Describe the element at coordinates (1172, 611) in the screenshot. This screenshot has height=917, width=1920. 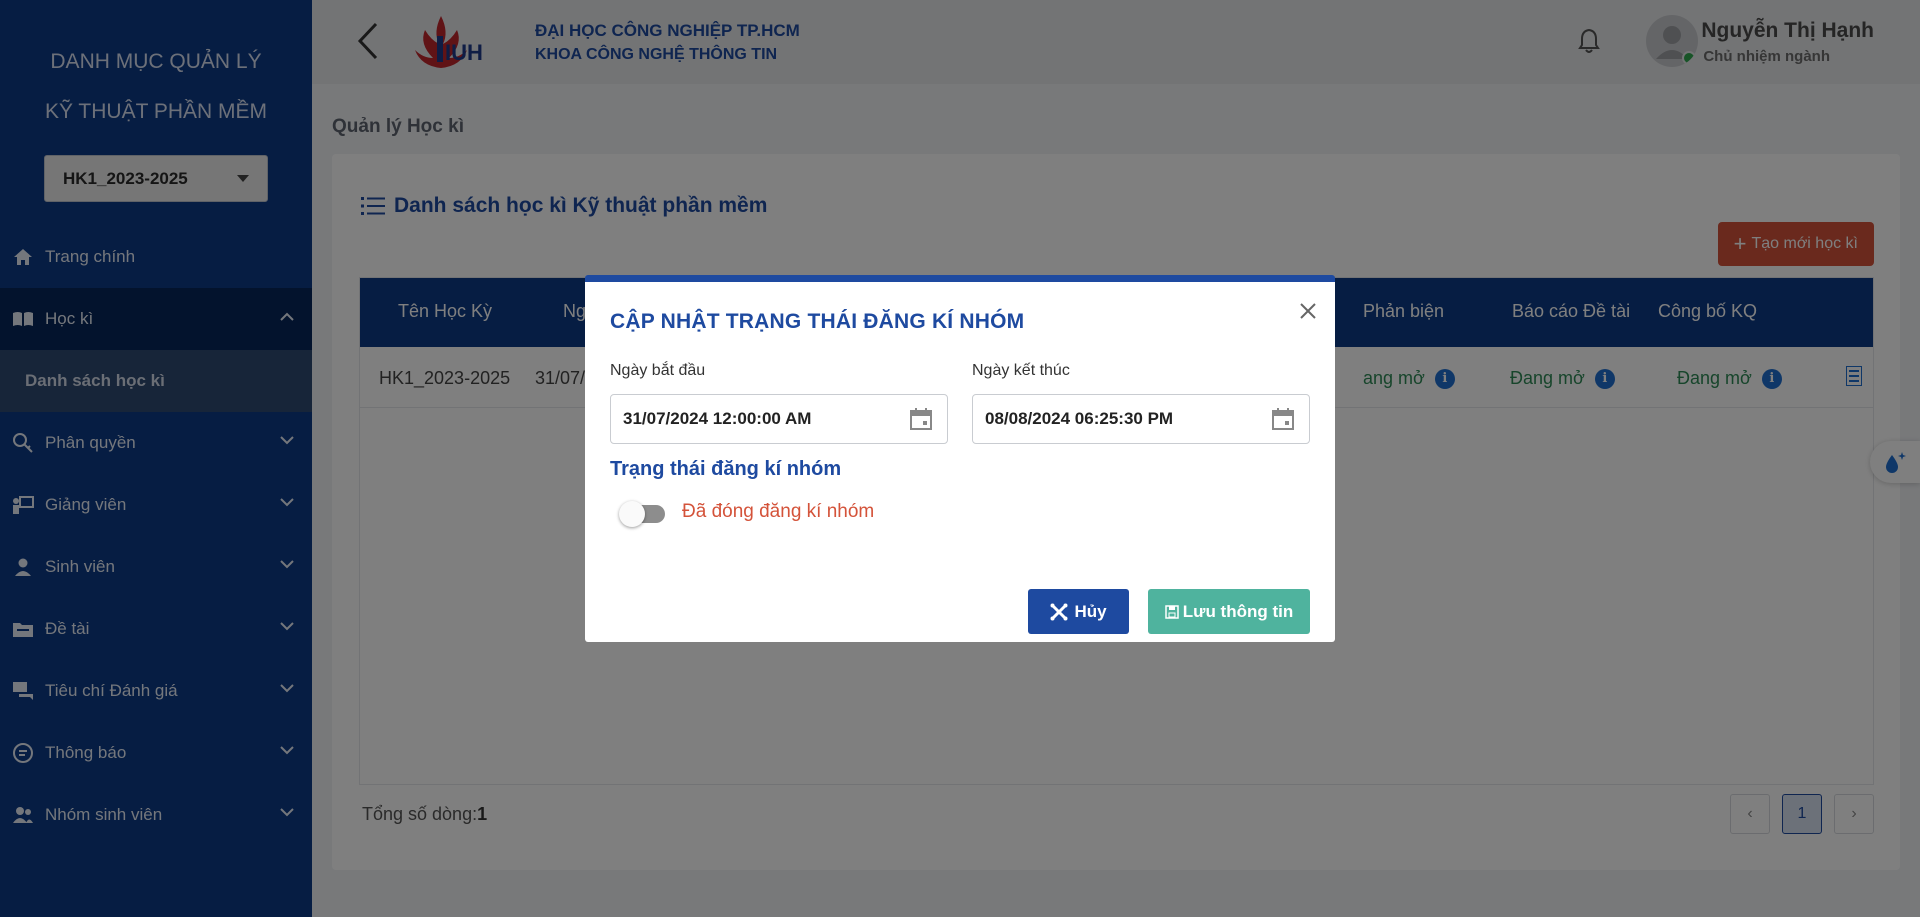
I see `save-icon` at that location.